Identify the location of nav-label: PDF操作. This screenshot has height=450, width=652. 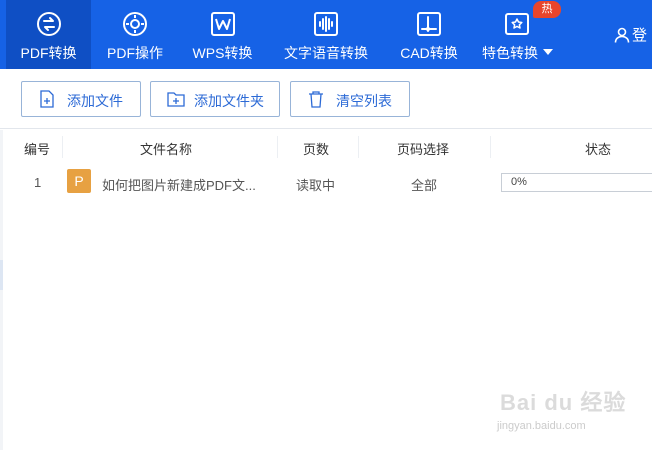
(135, 53).